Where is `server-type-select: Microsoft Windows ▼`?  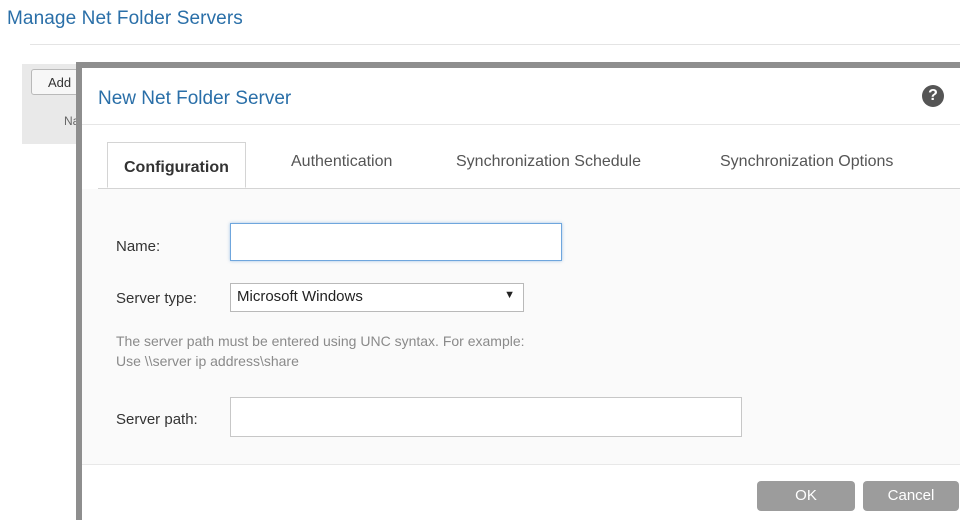 server-type-select: Microsoft Windows ▼ is located at coordinates (377, 297).